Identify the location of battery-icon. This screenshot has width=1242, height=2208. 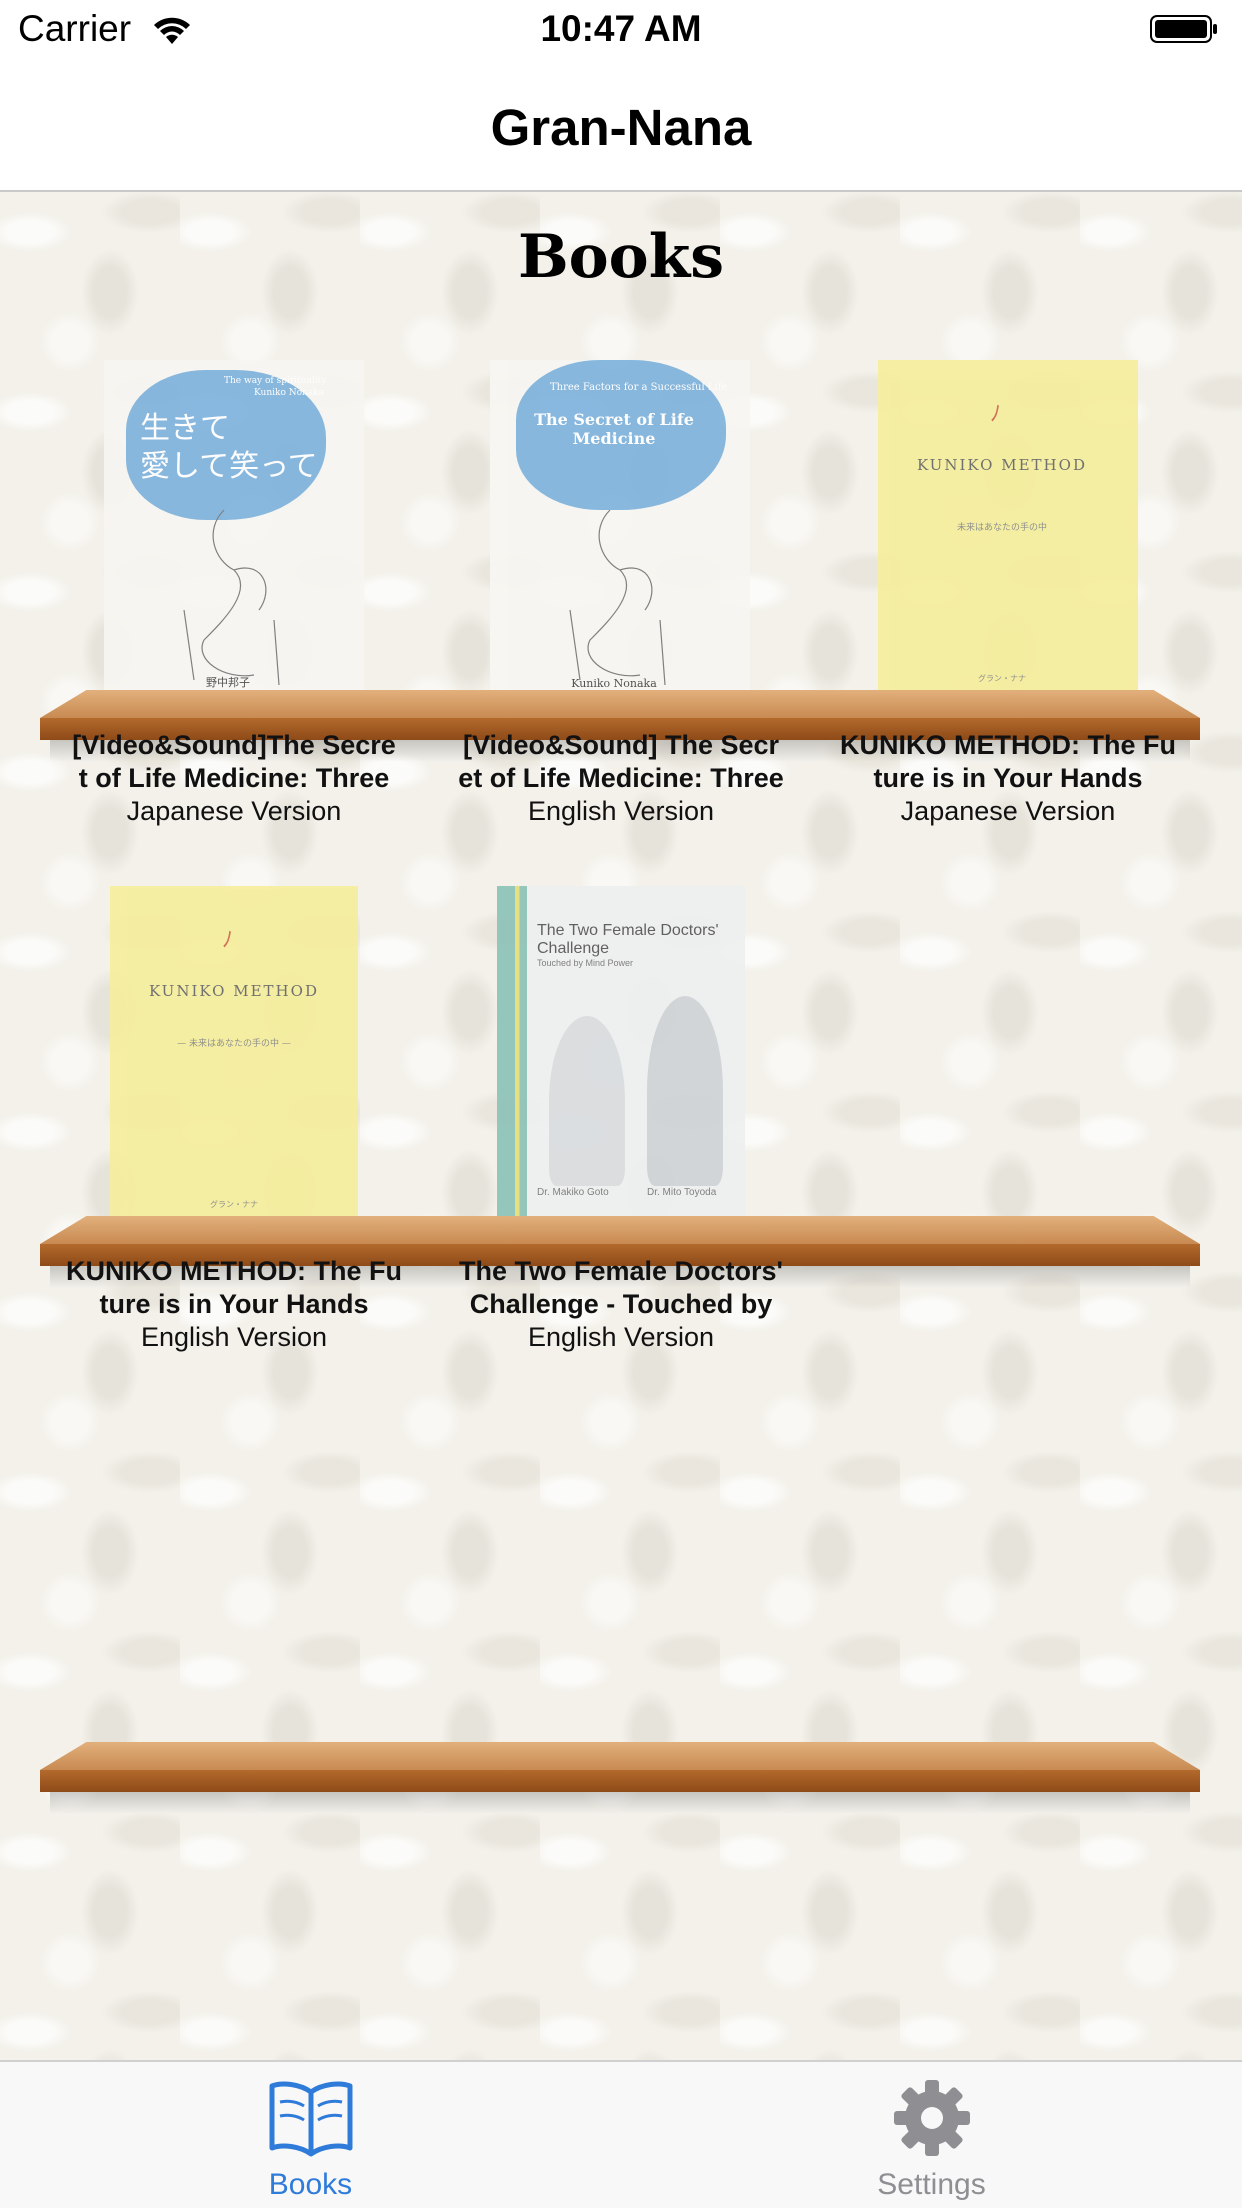
(1183, 29).